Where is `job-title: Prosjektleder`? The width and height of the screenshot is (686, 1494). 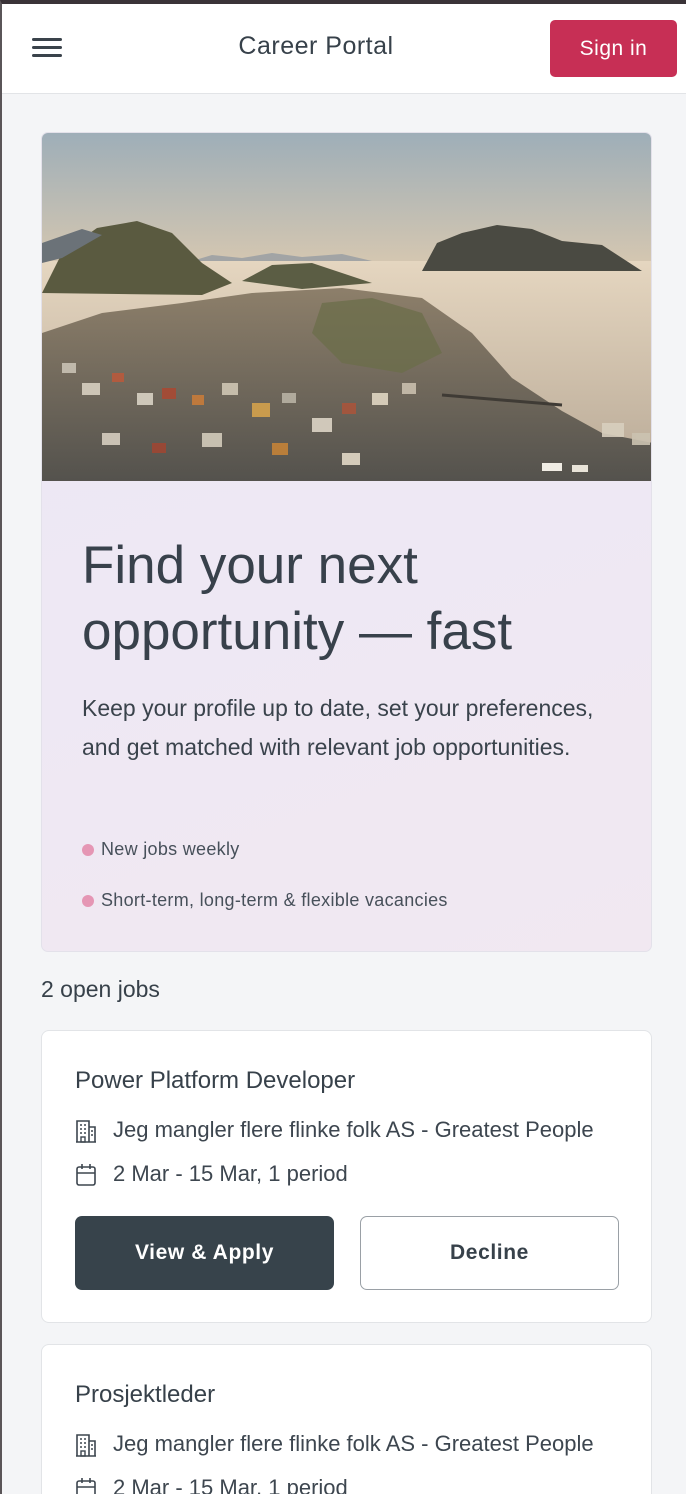 job-title: Prosjektleder is located at coordinates (145, 1394).